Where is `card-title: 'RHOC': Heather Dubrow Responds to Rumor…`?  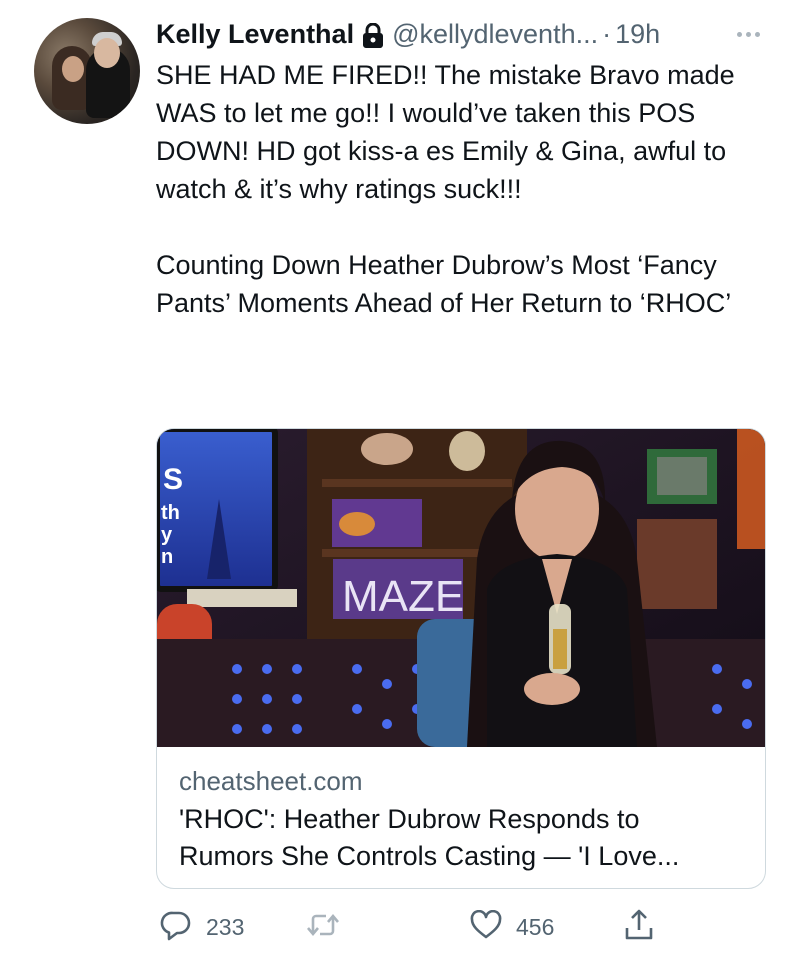
card-title: 'RHOC': Heather Dubrow Responds to Rumor… is located at coordinates (464, 838).